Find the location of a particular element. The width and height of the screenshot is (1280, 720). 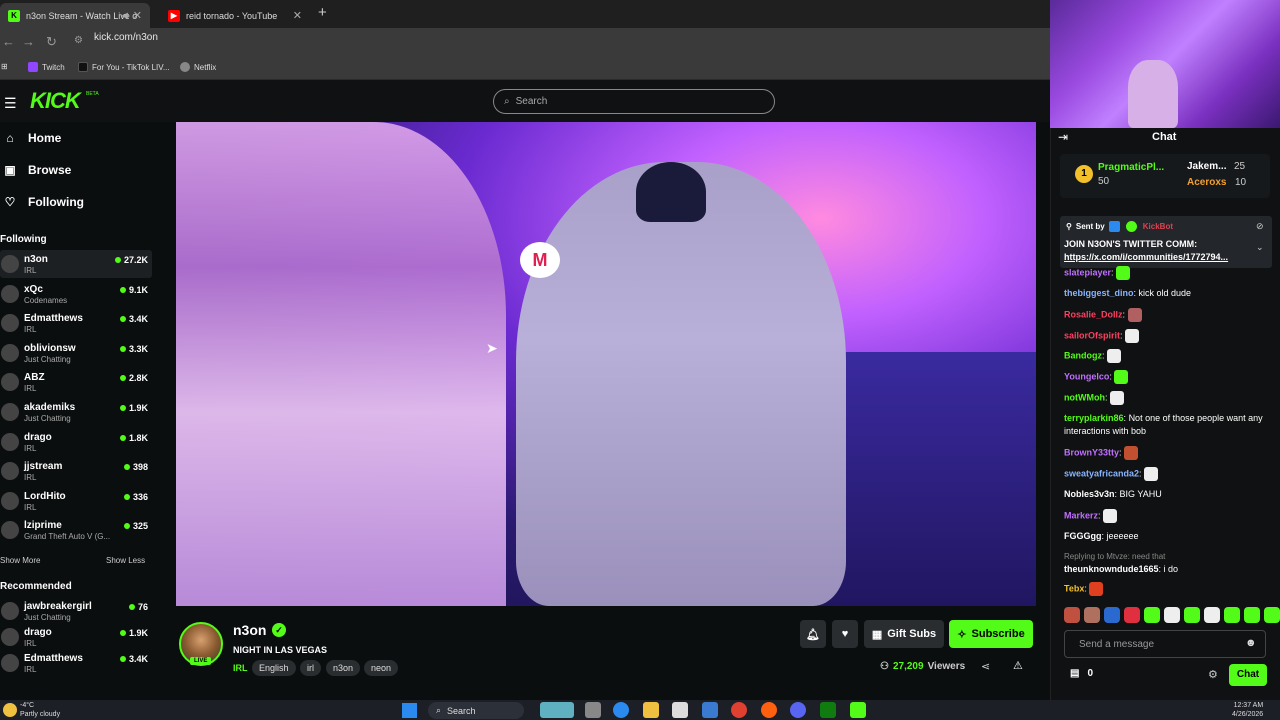

taskbar-search: ⌕ Search is located at coordinates (476, 710).